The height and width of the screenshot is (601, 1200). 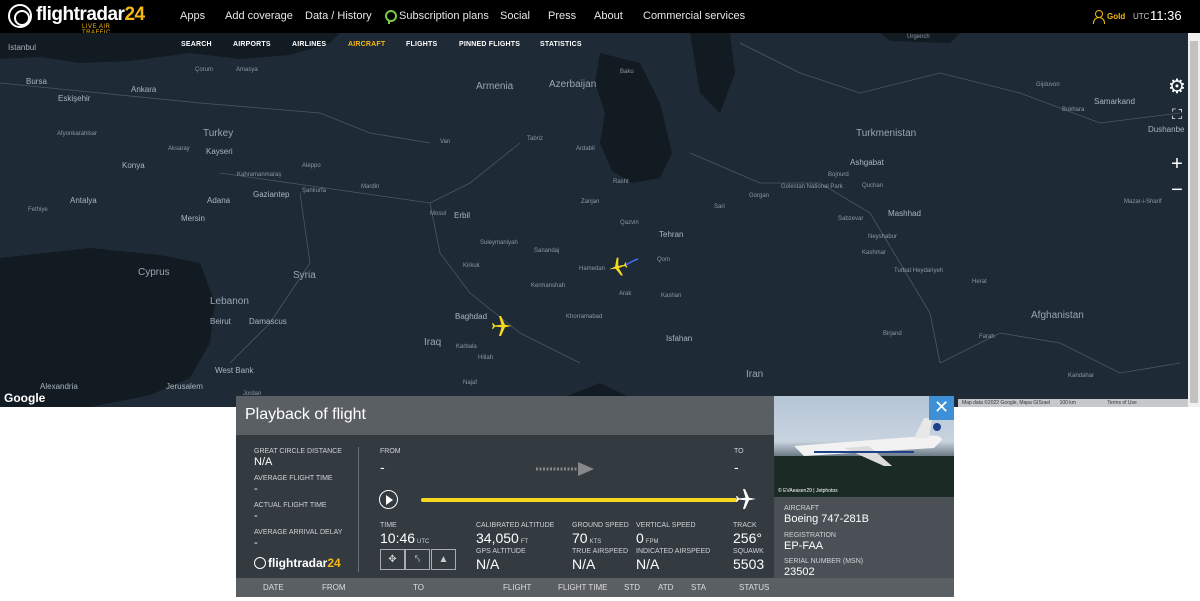 What do you see at coordinates (443, 559) in the screenshot?
I see `toggle-altitude-graph-icon: ▲` at bounding box center [443, 559].